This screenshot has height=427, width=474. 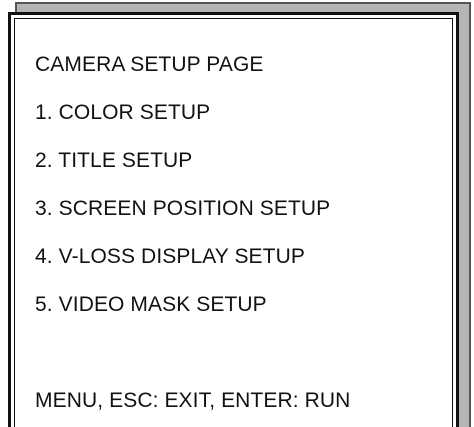 What do you see at coordinates (122, 113) in the screenshot?
I see `menu-item-color-setup: 1. COLOR SETUP` at bounding box center [122, 113].